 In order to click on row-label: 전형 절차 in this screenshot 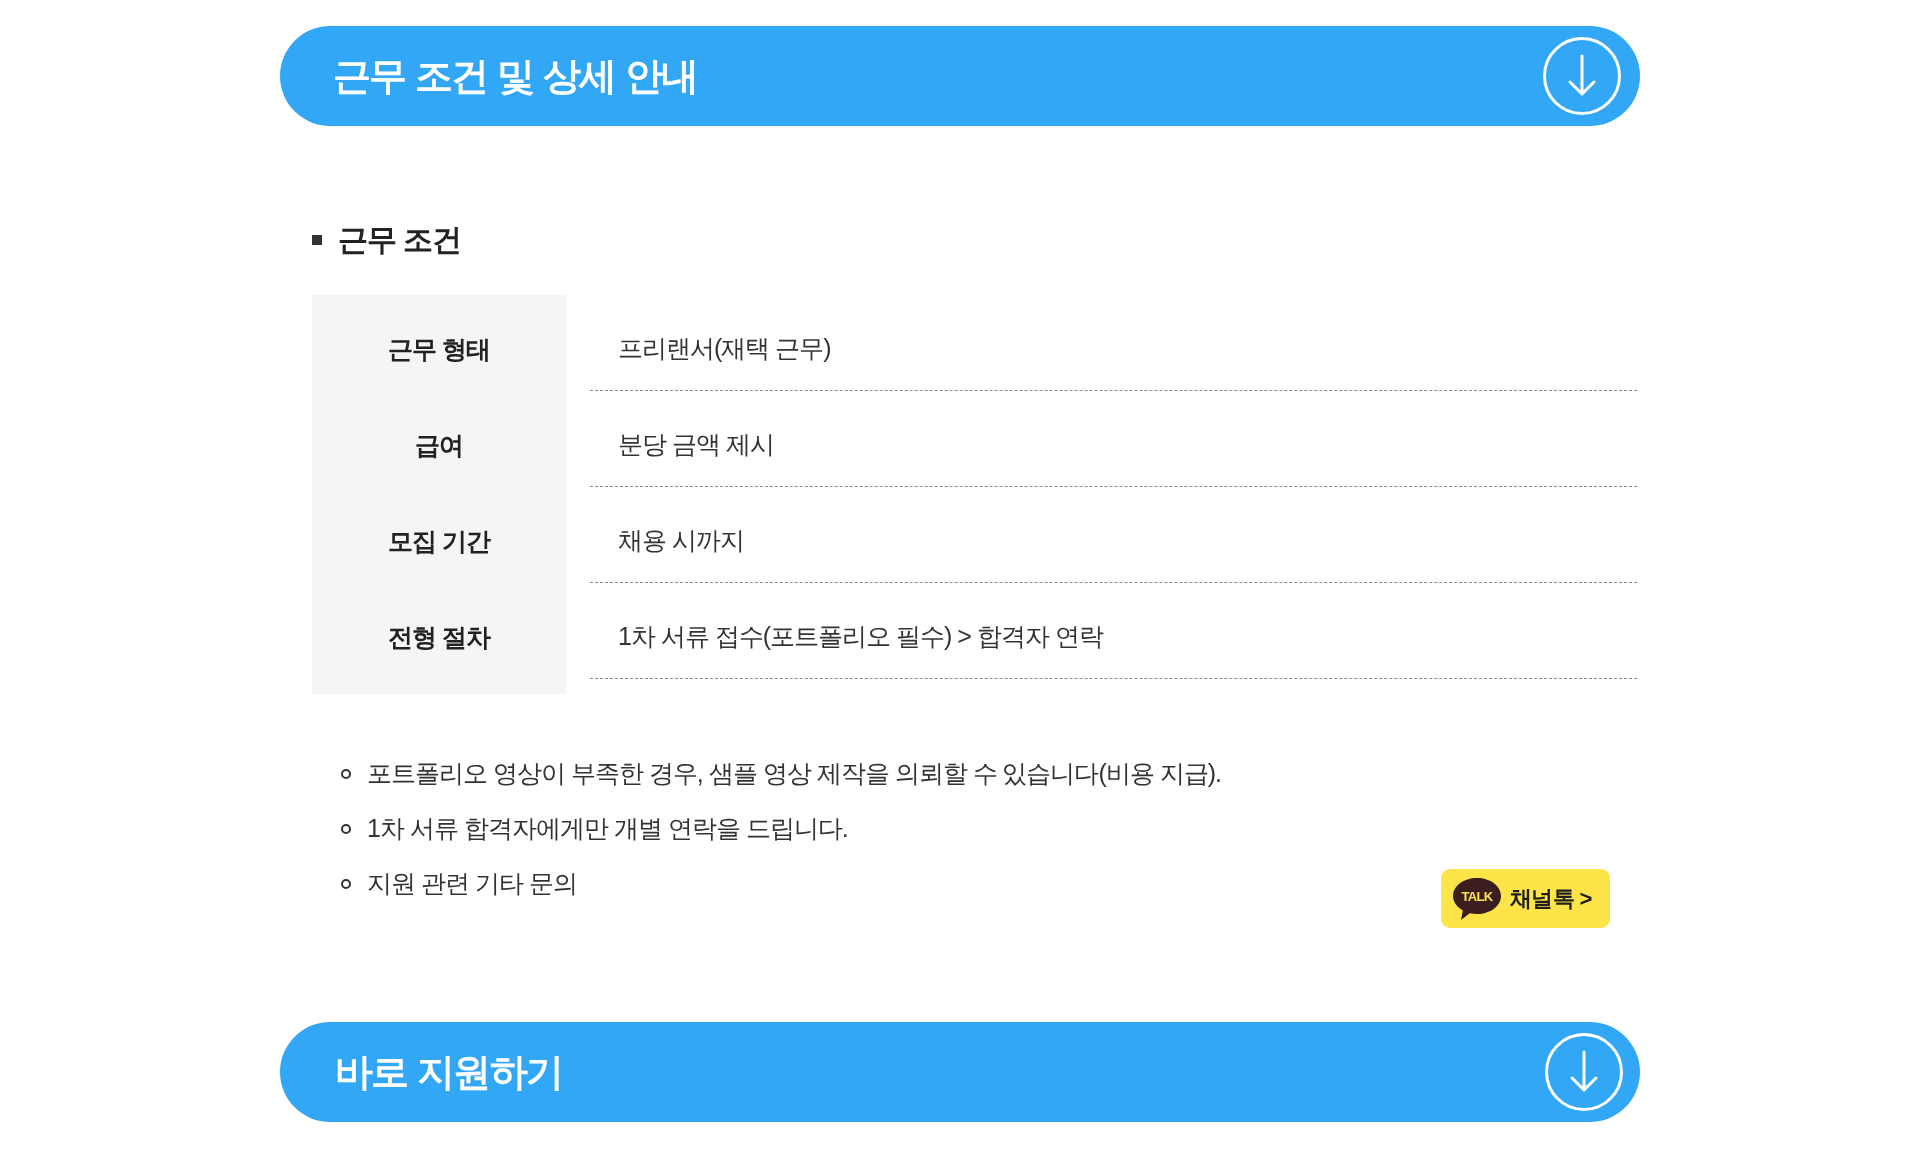, I will do `click(439, 638)`.